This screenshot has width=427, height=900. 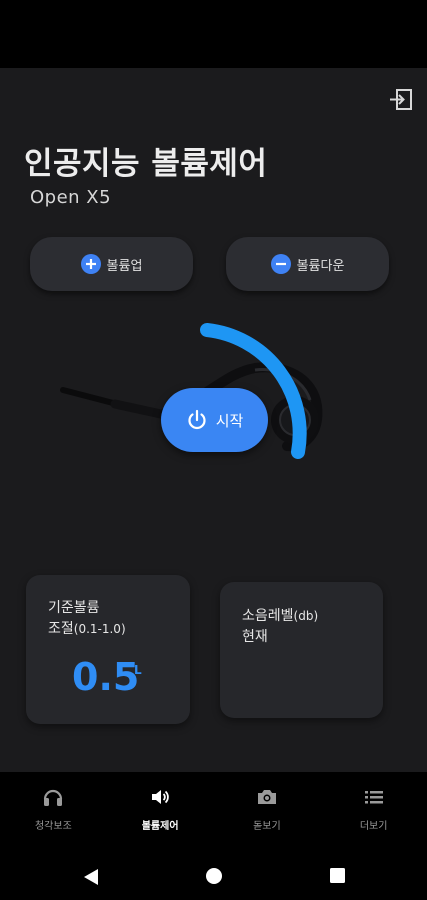 I want to click on base-volume-label-line1: 기준볼륨, so click(x=74, y=608).